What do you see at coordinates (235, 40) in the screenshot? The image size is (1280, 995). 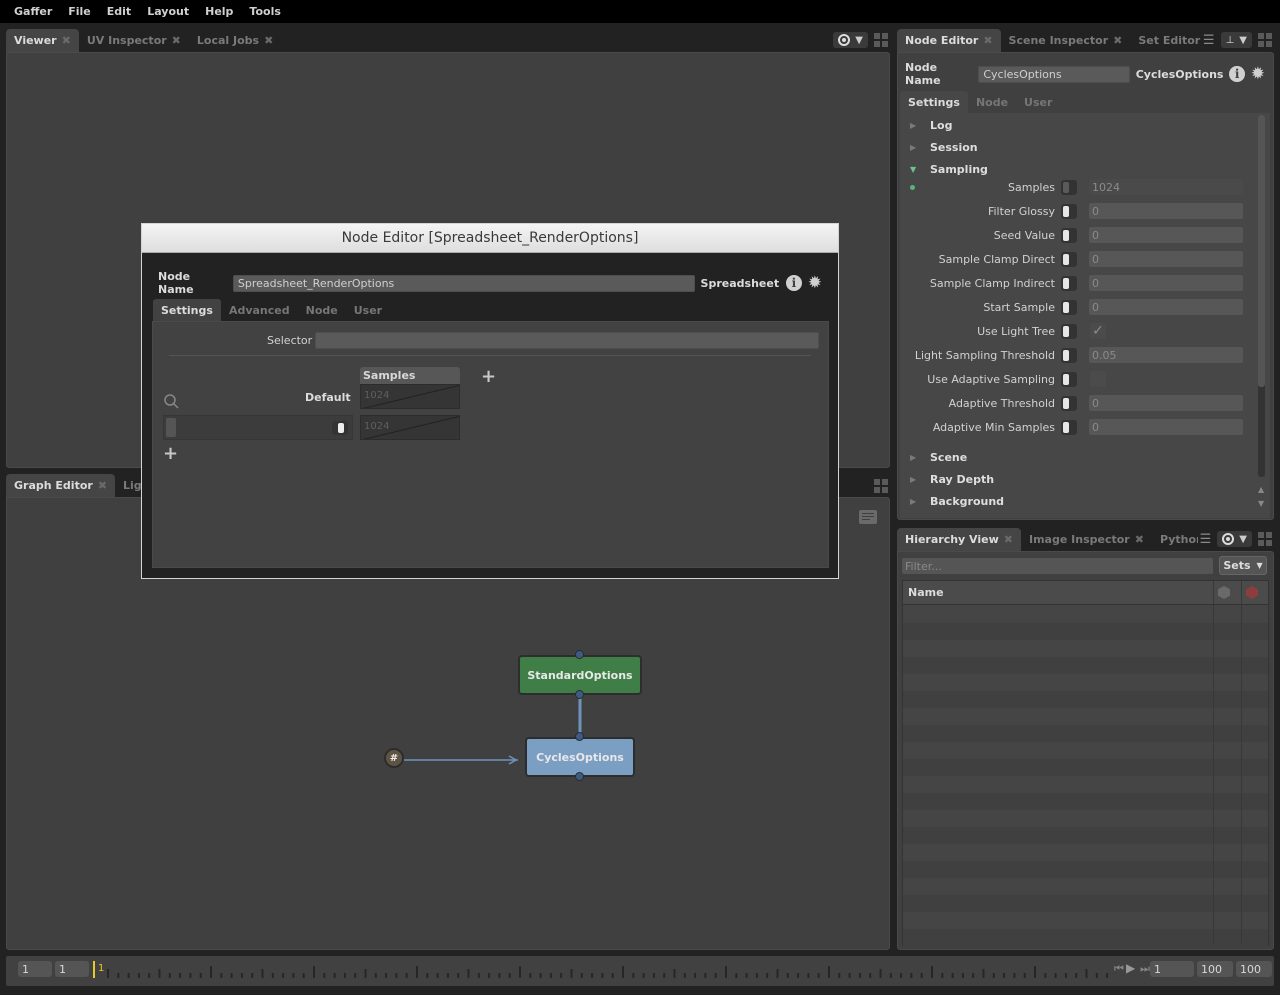 I see `tab-local-jobs: Local Jobs ✖` at bounding box center [235, 40].